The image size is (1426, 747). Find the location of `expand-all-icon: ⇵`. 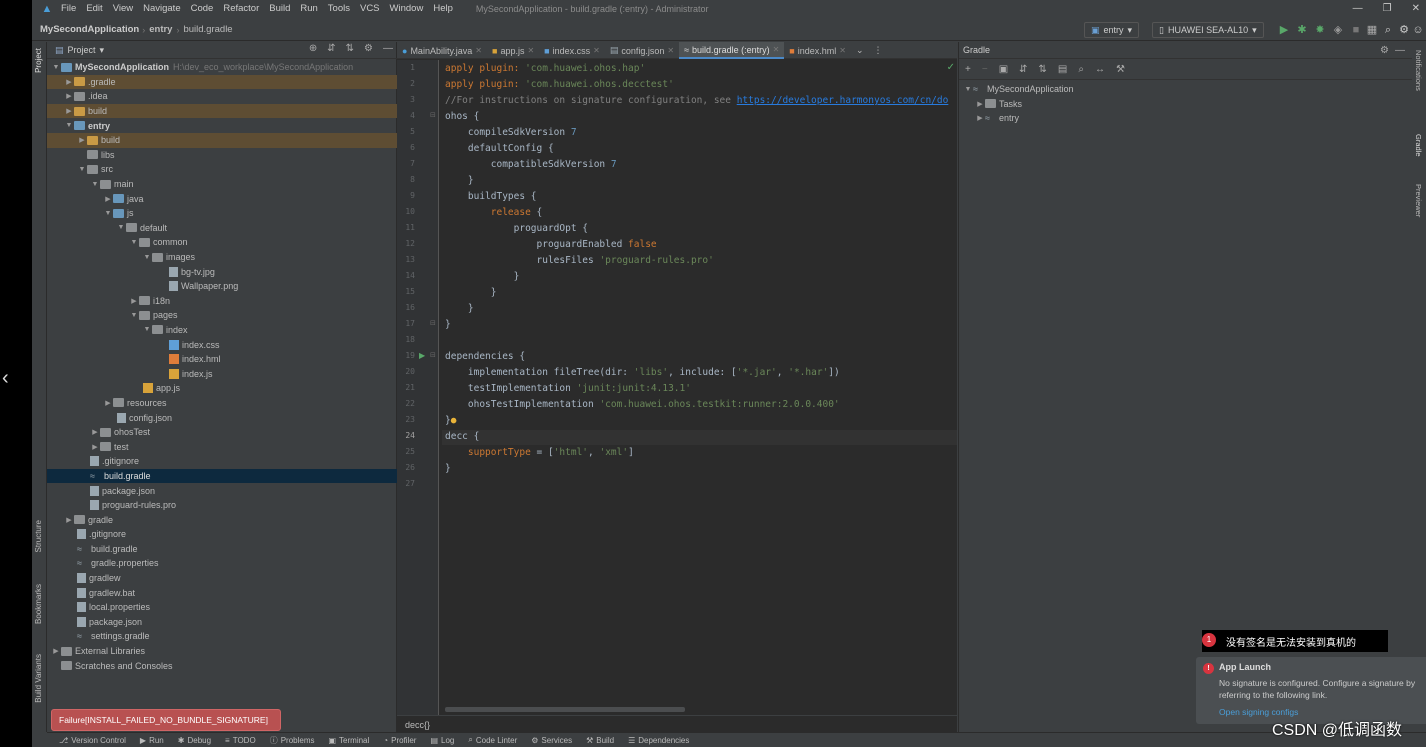

expand-all-icon: ⇵ is located at coordinates (331, 48).